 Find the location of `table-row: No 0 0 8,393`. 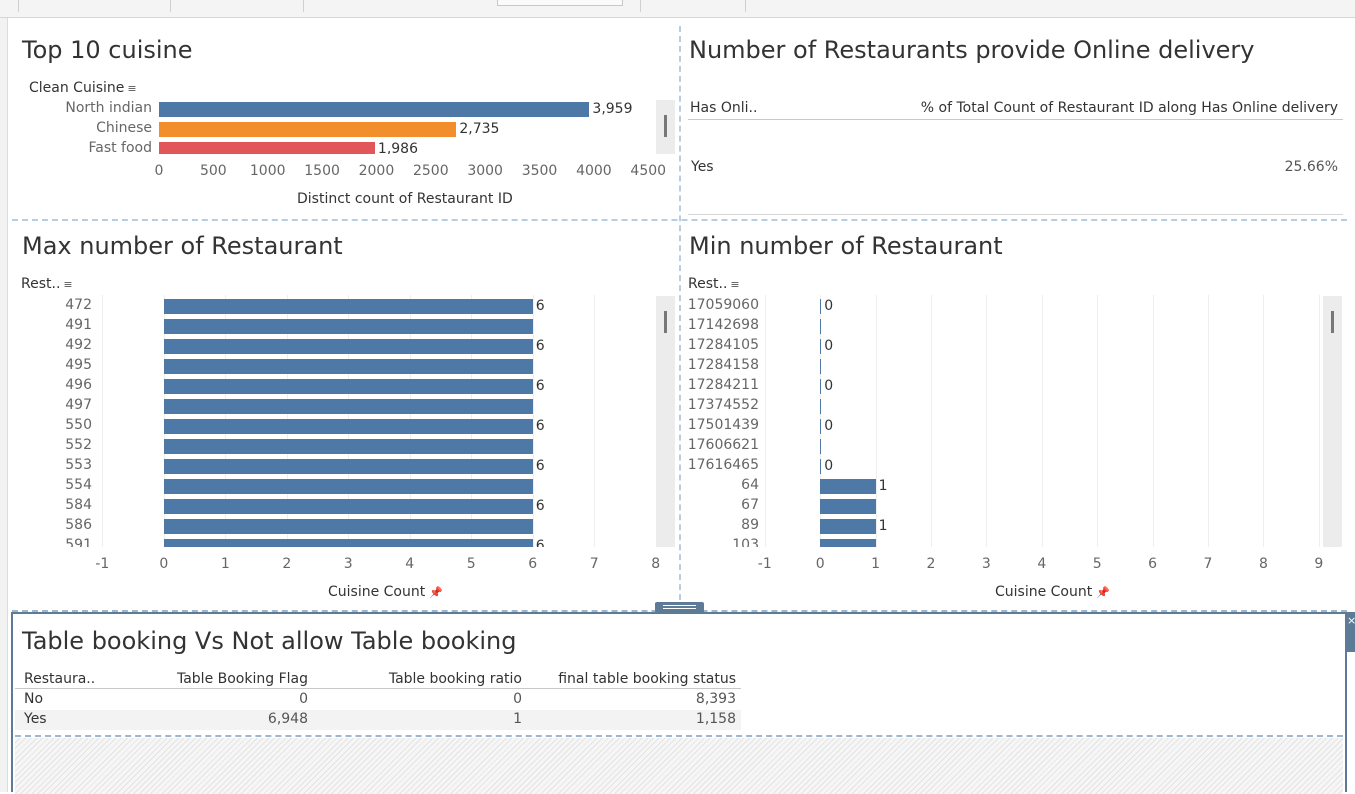

table-row: No 0 0 8,393 is located at coordinates (378, 700).